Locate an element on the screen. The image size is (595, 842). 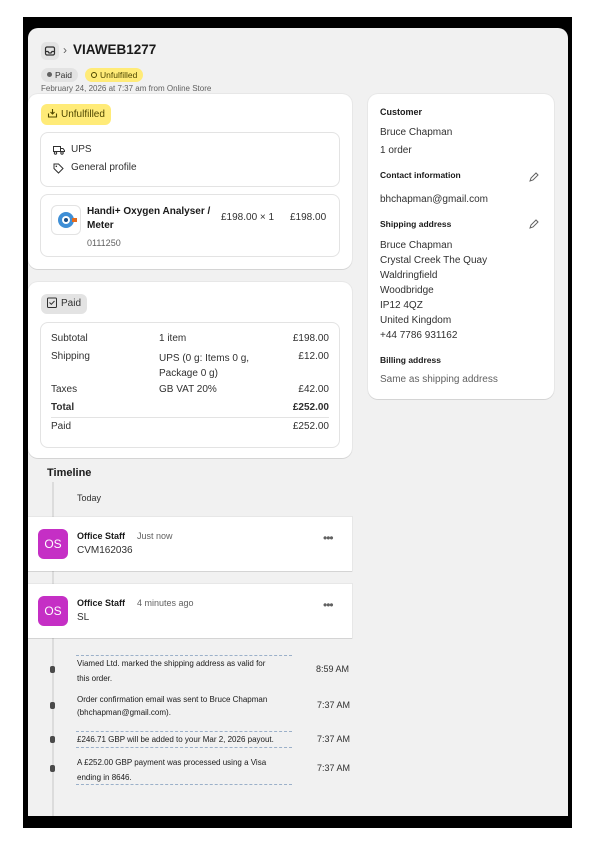
billing-address-text: Same as shipping address is located at coordinates (439, 379).